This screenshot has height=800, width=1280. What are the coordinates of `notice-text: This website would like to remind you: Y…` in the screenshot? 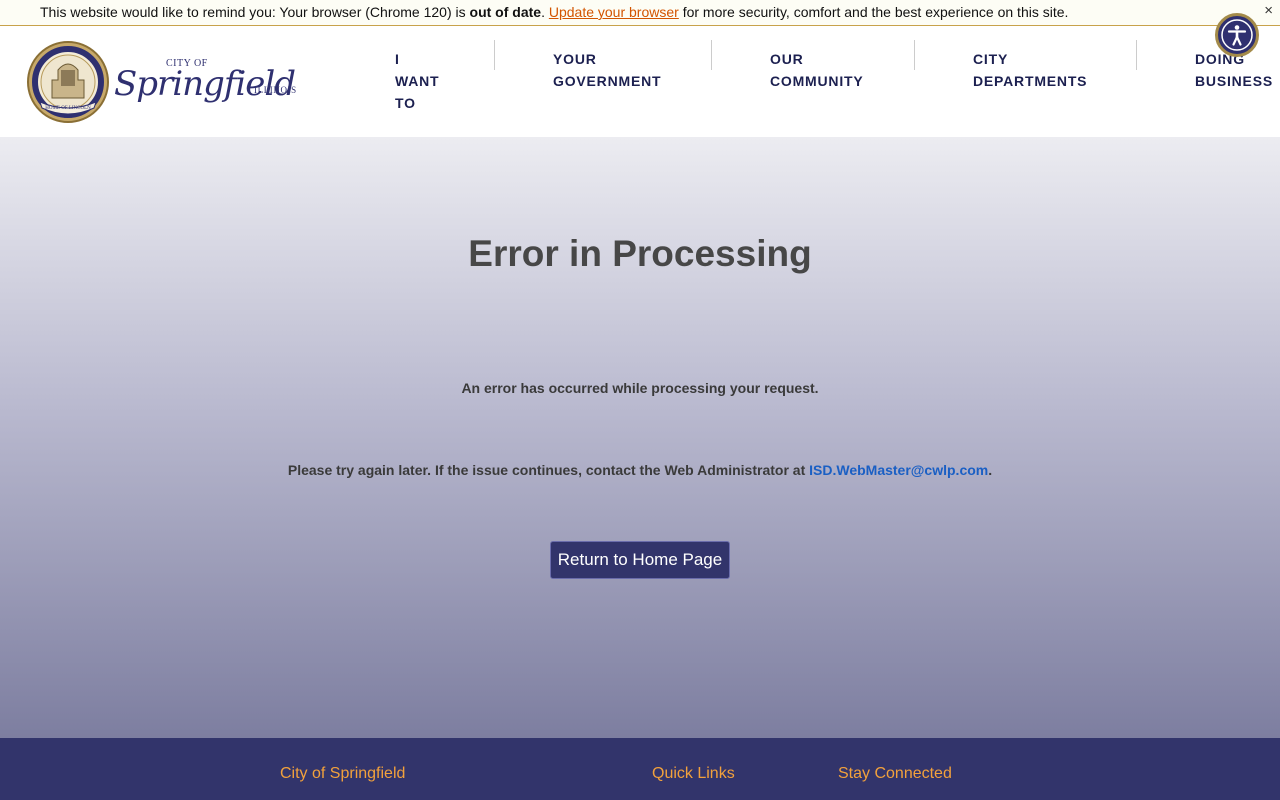 It's located at (255, 12).